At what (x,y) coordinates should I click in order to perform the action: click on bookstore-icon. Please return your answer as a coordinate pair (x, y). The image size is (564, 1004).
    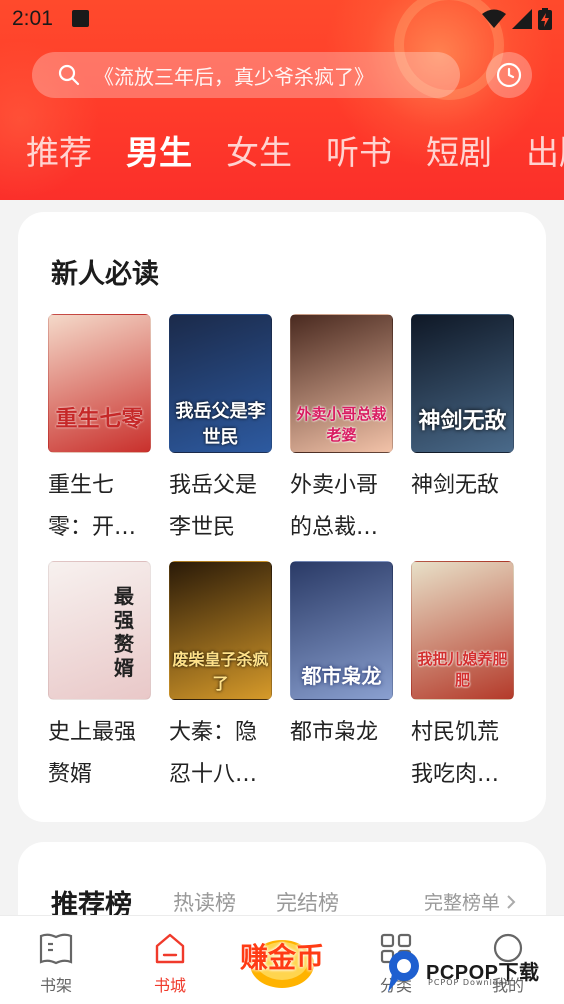
    Looking at the image, I should click on (170, 948).